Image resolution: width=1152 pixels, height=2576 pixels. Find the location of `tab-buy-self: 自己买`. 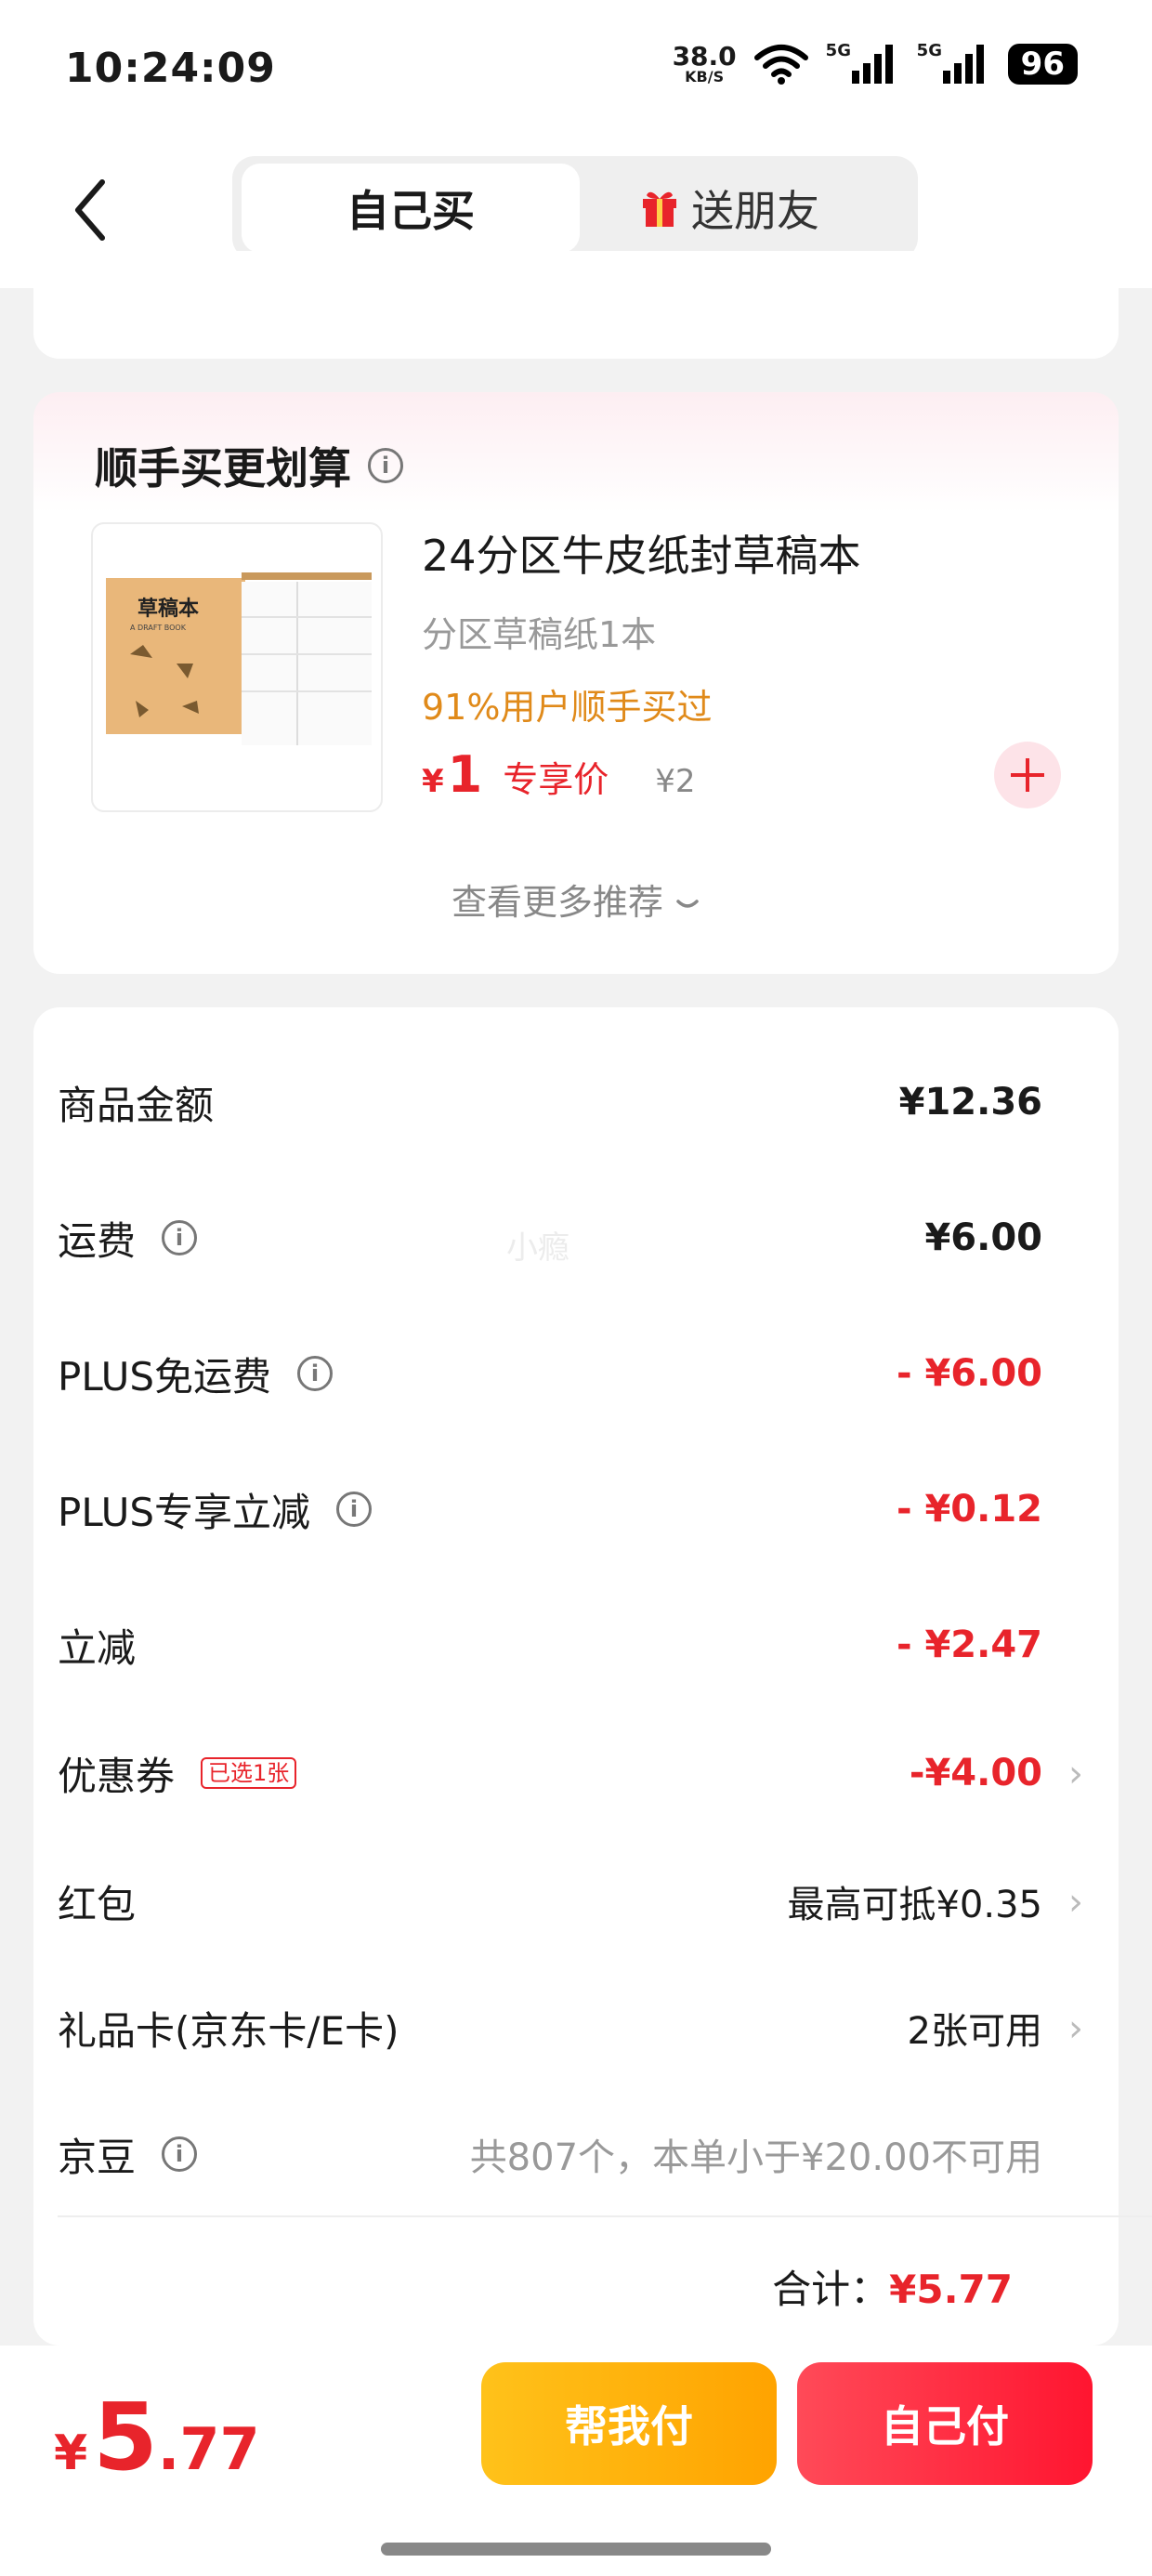

tab-buy-self: 自己买 is located at coordinates (411, 208).